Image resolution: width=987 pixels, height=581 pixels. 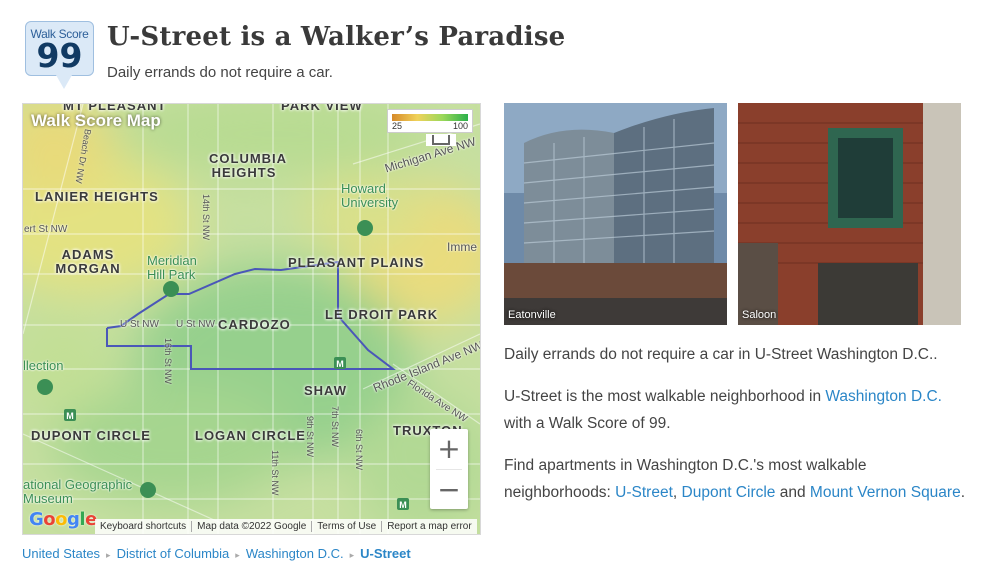 What do you see at coordinates (430, 117) in the screenshot?
I see `legend-gradient` at bounding box center [430, 117].